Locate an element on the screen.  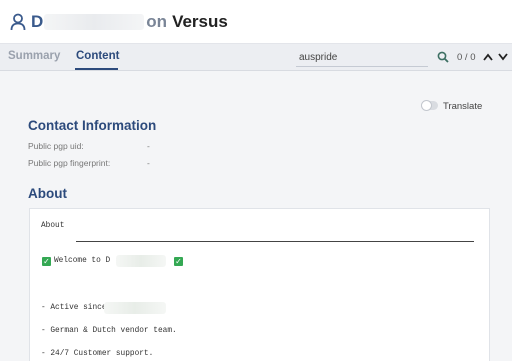
redacted-date-block is located at coordinates (135, 308).